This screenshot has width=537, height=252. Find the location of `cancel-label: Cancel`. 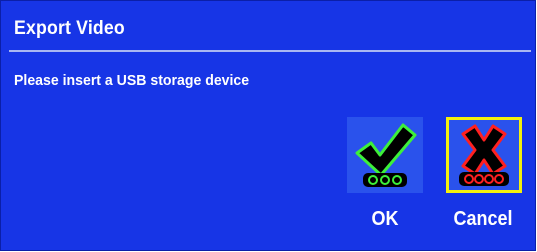

cancel-label: Cancel is located at coordinates (483, 219).